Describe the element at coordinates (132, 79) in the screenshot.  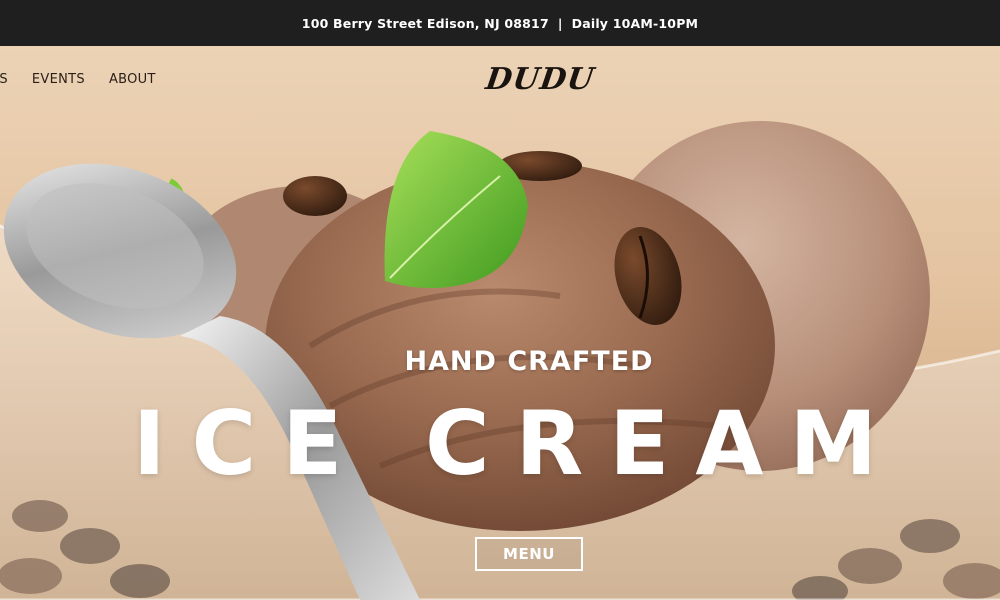
I see `nav-item-about: ABOUT` at that location.